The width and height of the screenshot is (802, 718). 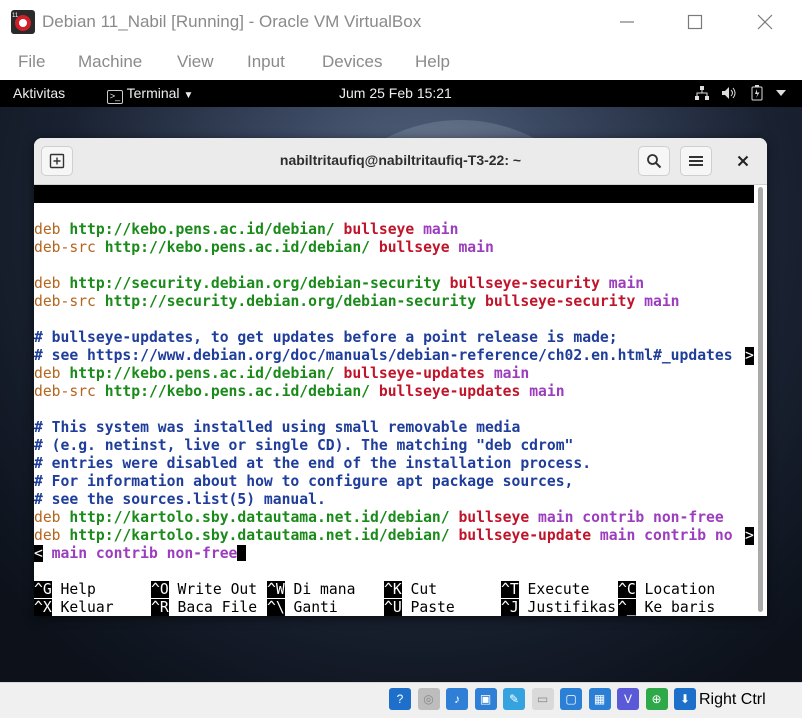 I want to click on editor-token: # see the sources.list(5) manual., so click(x=180, y=499).